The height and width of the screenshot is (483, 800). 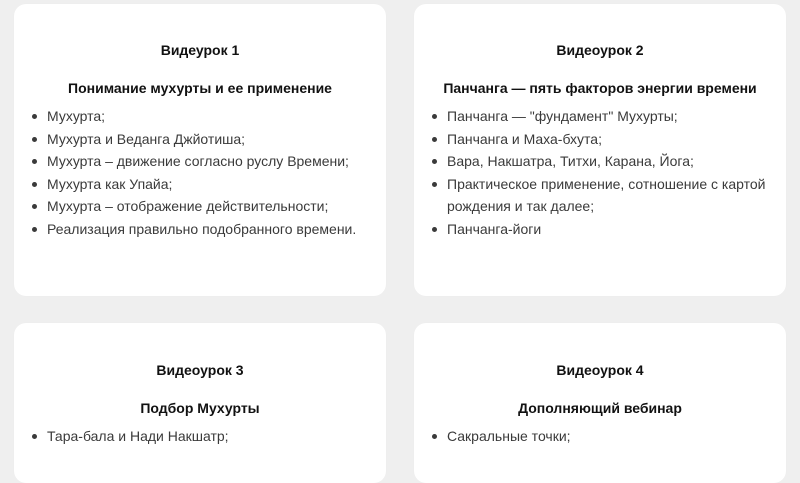 I want to click on list-item: Тара-бала и Нади Накшатр;, so click(x=201, y=436).